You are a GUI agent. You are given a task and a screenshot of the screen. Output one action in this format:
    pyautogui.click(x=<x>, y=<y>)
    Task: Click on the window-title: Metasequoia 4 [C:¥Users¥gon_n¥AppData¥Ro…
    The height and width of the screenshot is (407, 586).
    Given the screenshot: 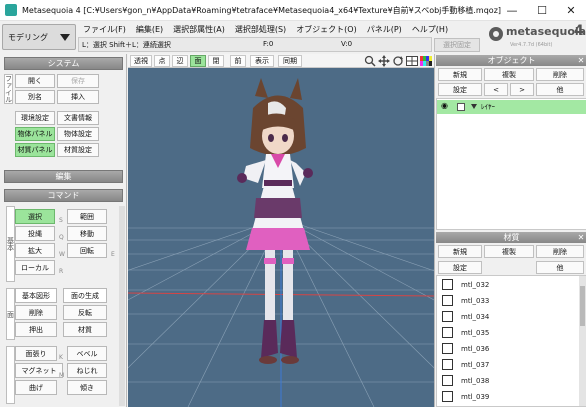 What is the action you would take?
    pyautogui.click(x=262, y=10)
    